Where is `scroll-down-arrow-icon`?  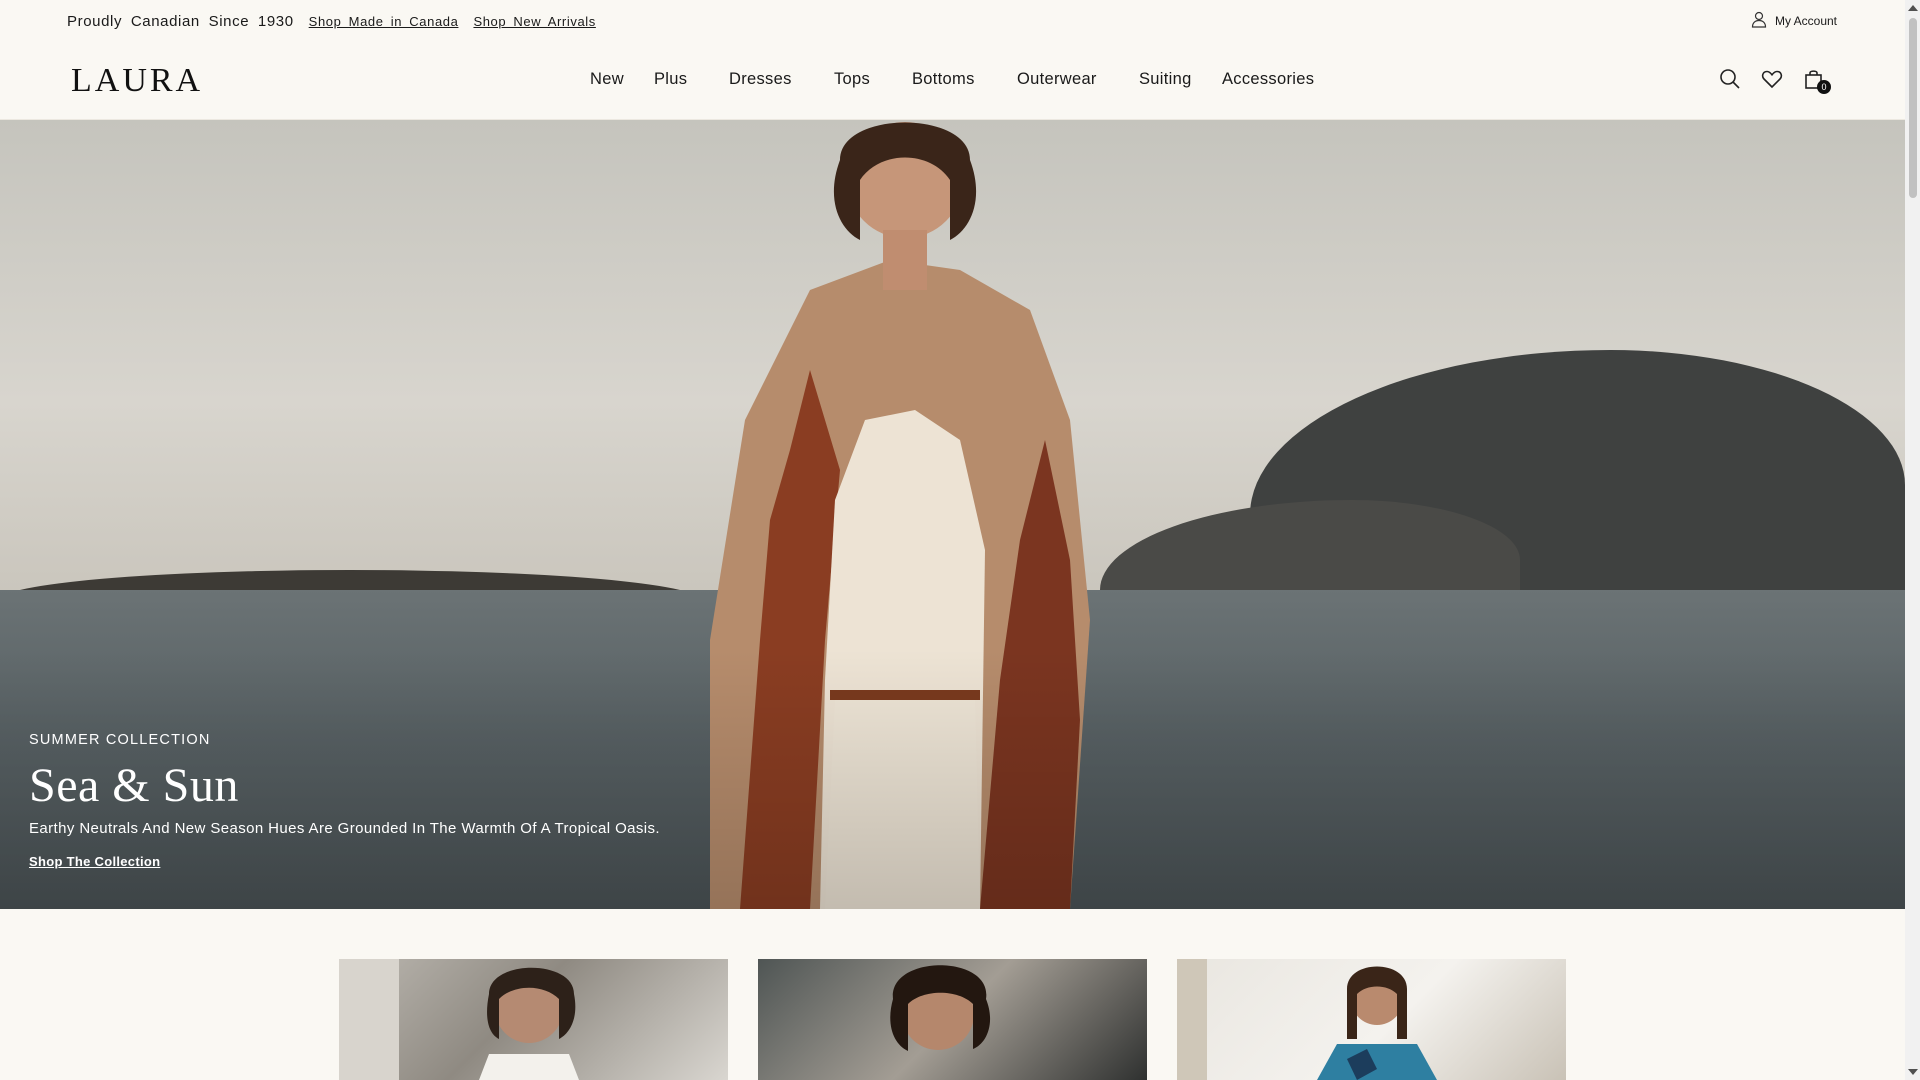 scroll-down-arrow-icon is located at coordinates (1913, 1072).